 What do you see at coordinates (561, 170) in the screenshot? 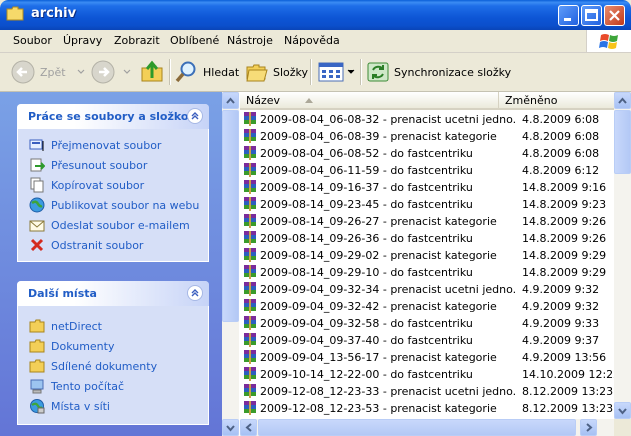
I see `file-date: 4.8.2009 6:12` at bounding box center [561, 170].